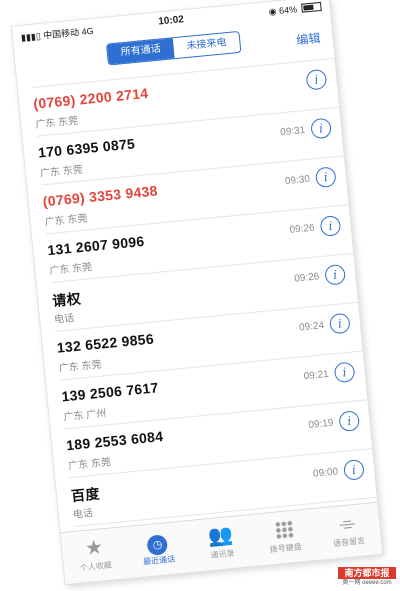 The height and width of the screenshot is (591, 400). Describe the element at coordinates (316, 375) in the screenshot. I see `call-time: 09:21` at that location.